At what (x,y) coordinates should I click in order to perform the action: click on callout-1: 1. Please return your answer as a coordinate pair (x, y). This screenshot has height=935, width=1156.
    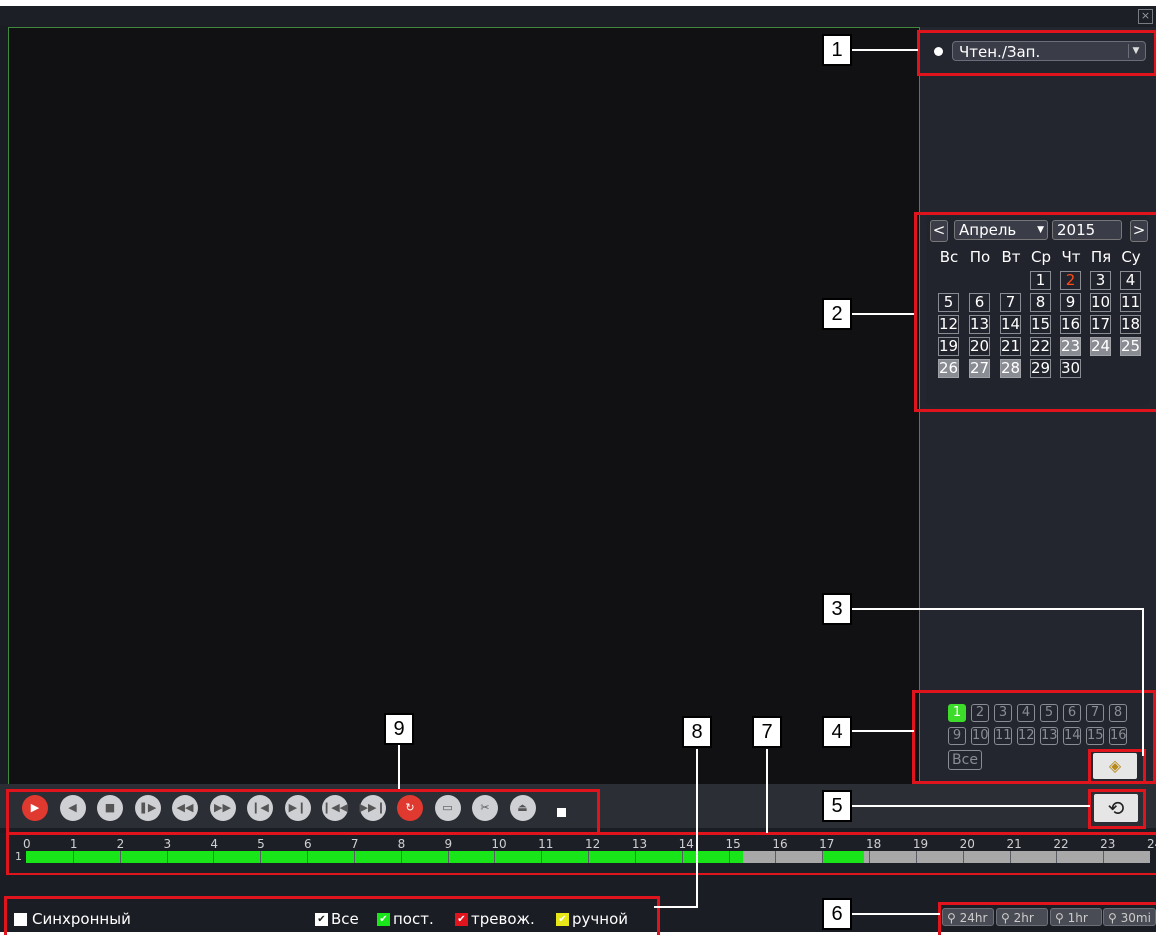
    Looking at the image, I should click on (837, 50).